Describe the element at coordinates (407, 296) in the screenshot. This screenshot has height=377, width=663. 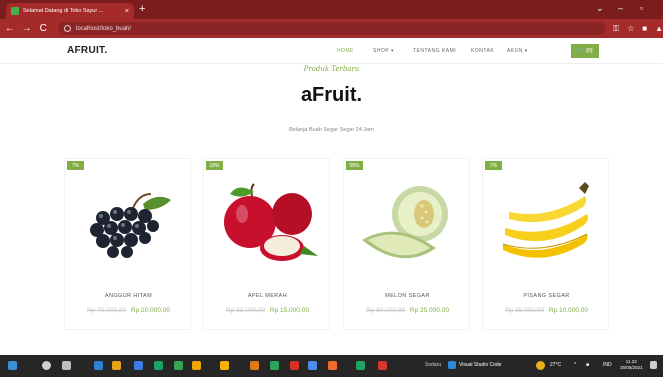
I see `product-name: MELON SEGAR` at that location.